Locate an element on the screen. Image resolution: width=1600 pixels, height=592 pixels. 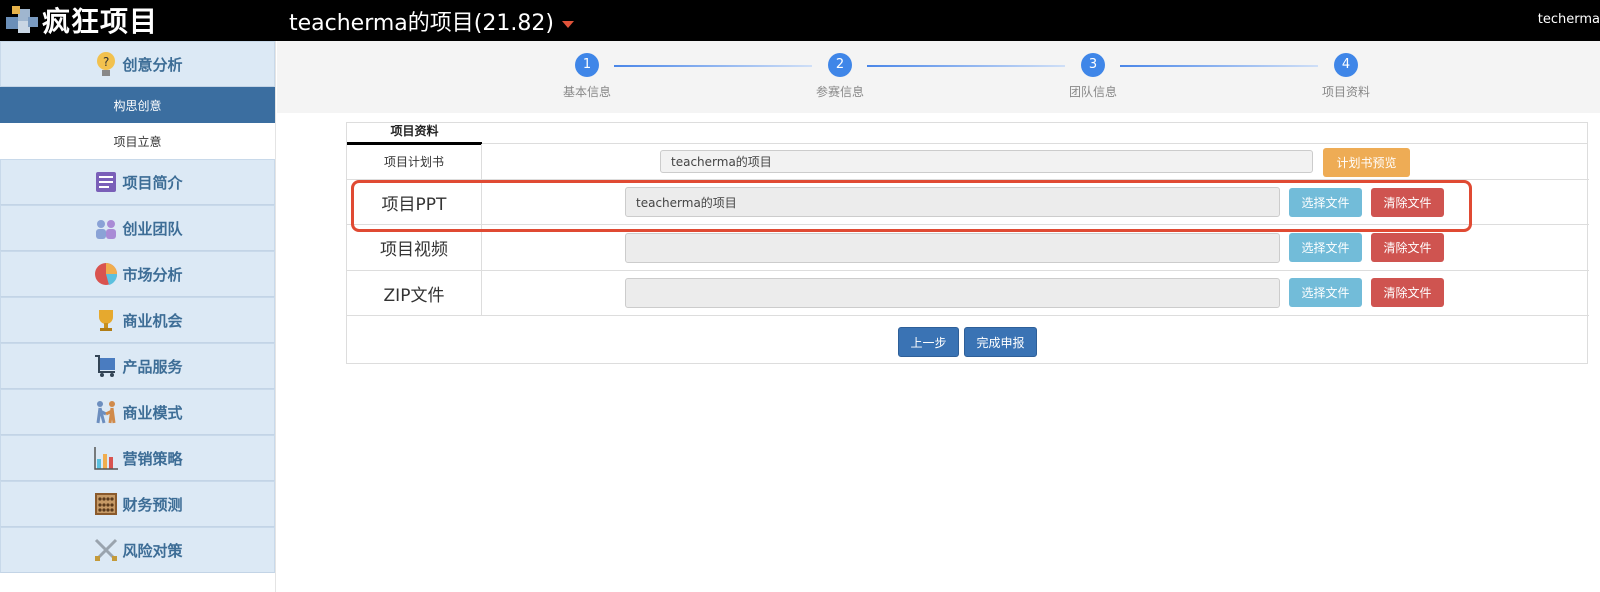
pie-chart-icon is located at coordinates (106, 274).